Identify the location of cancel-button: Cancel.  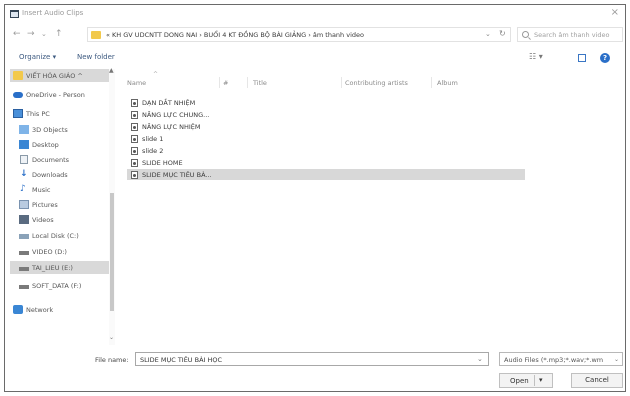
(597, 380).